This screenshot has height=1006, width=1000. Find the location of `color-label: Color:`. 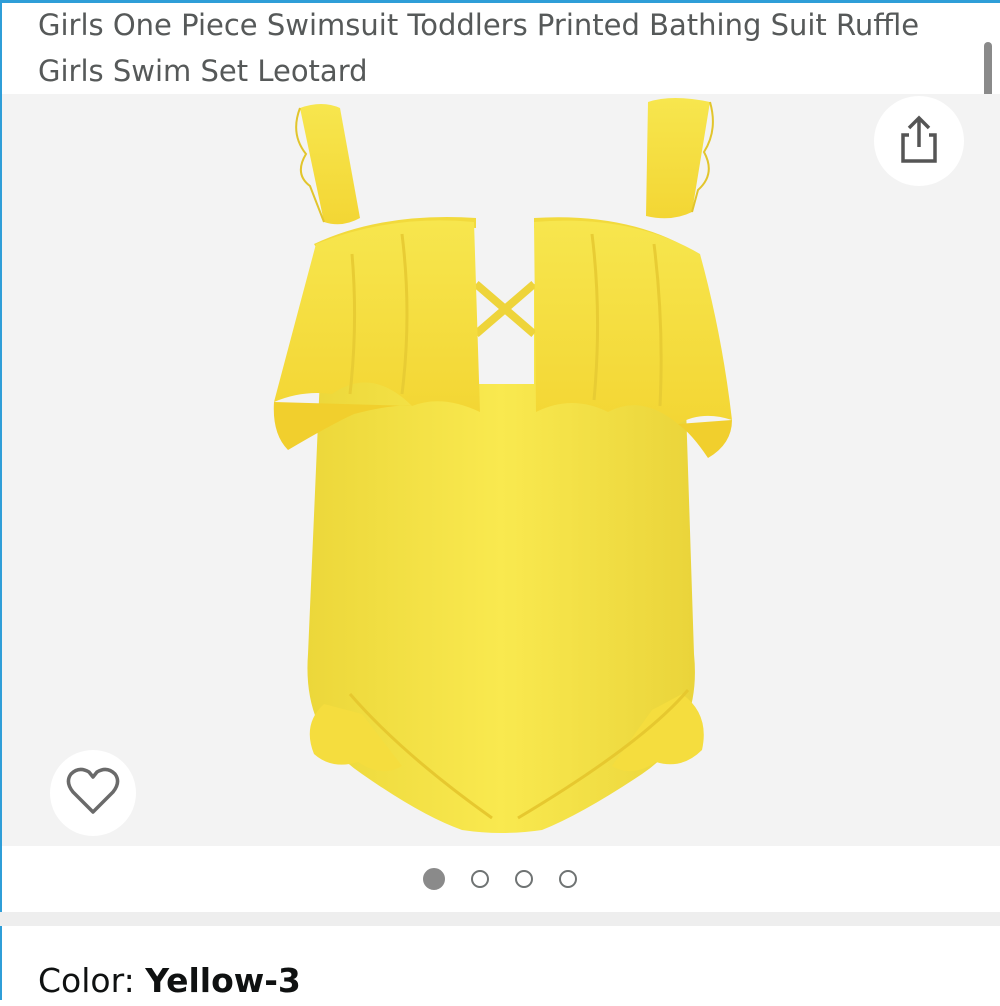

color-label: Color: is located at coordinates (86, 980).